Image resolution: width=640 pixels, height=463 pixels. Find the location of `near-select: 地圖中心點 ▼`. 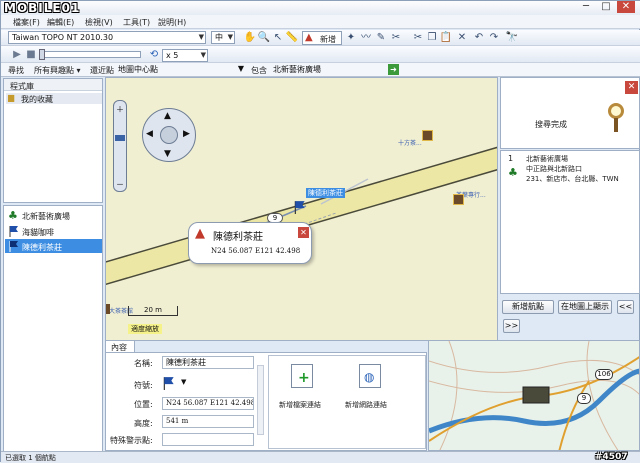

near-select: 地圖中心點 ▼ is located at coordinates (182, 70).